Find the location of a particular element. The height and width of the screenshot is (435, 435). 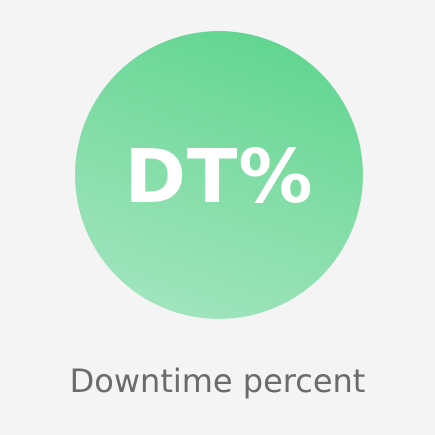

metric-abbreviation: DT% is located at coordinates (219, 177).